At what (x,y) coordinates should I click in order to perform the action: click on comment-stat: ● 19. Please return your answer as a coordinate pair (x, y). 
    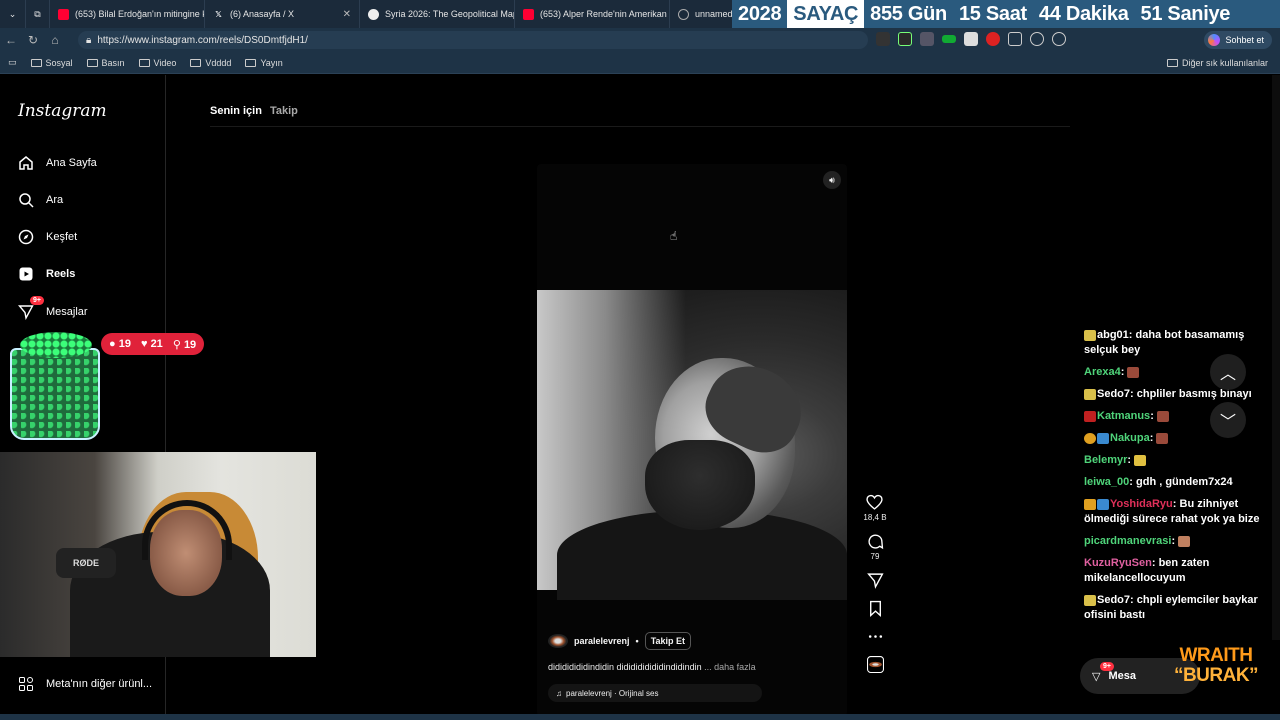
    Looking at the image, I should click on (120, 344).